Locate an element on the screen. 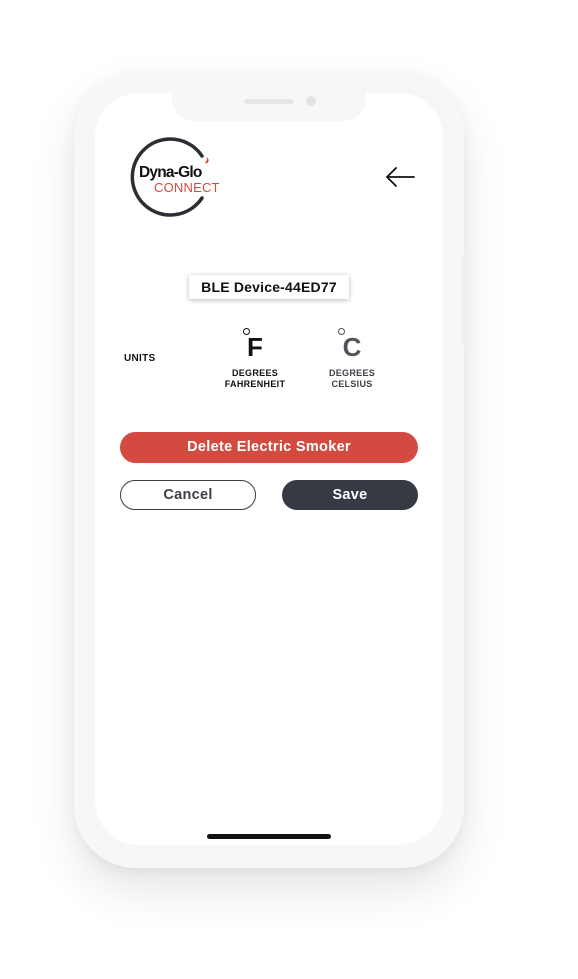  phone-camera is located at coordinates (311, 101).